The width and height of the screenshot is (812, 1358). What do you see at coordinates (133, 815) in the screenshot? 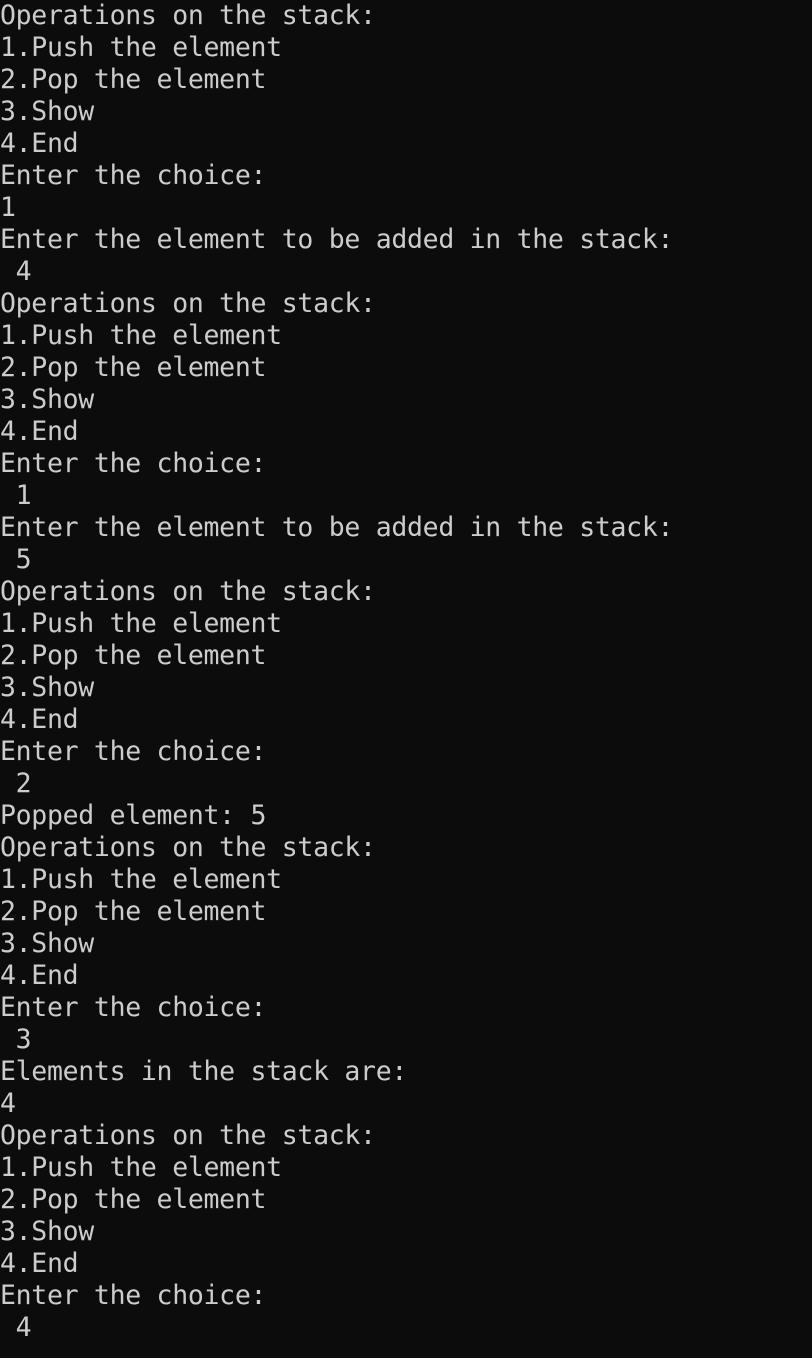
I see `console-line: Popped element: 5` at bounding box center [133, 815].